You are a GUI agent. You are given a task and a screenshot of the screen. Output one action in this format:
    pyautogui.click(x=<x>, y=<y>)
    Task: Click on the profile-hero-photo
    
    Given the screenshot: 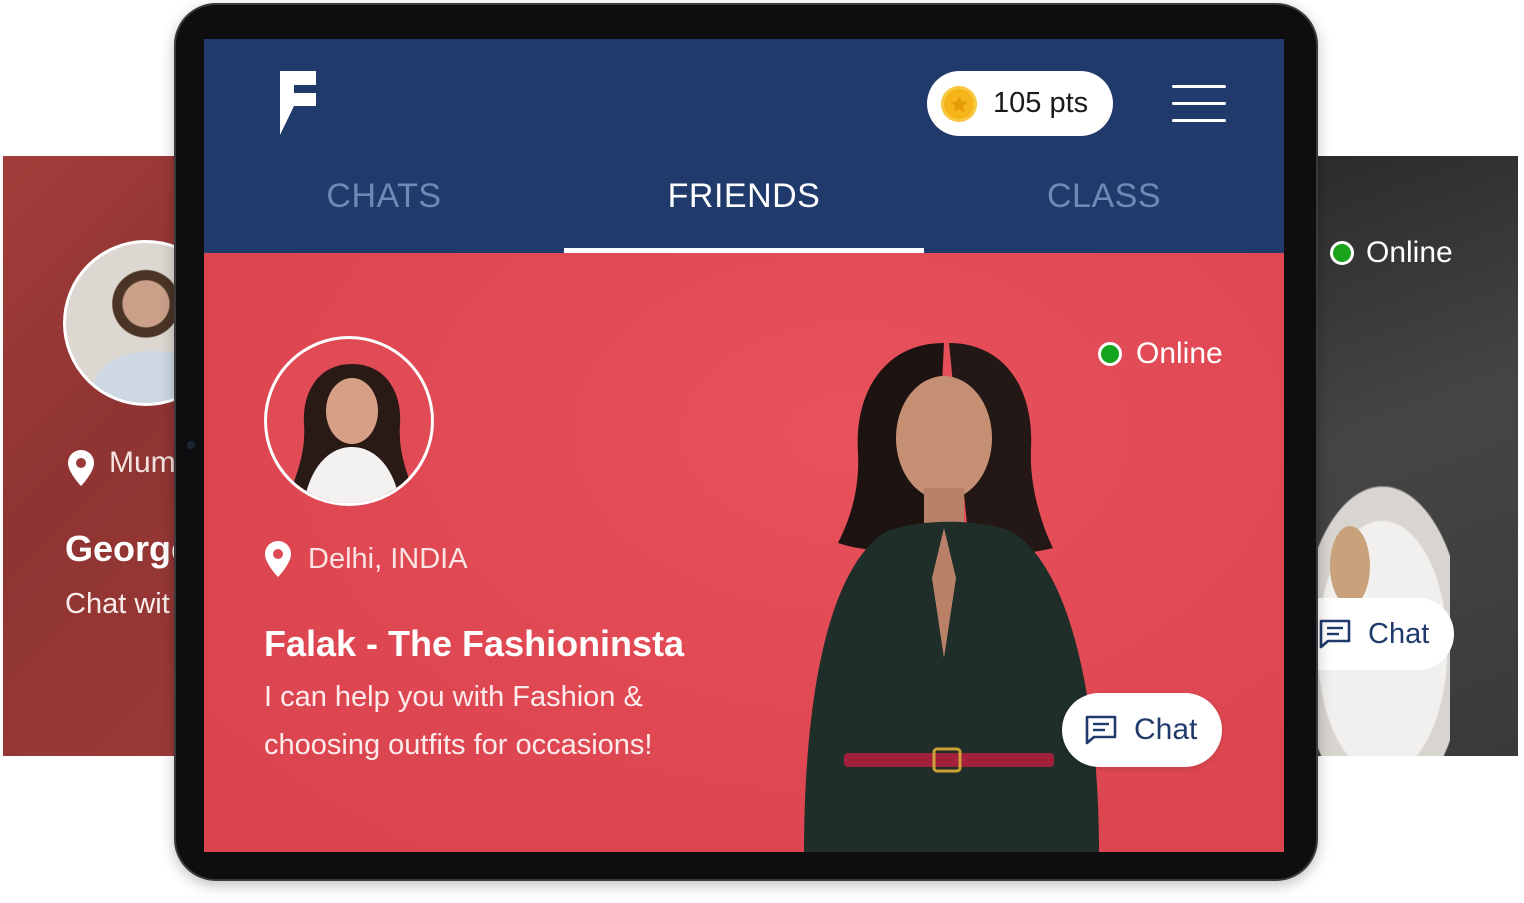 What is the action you would take?
    pyautogui.click(x=951, y=597)
    